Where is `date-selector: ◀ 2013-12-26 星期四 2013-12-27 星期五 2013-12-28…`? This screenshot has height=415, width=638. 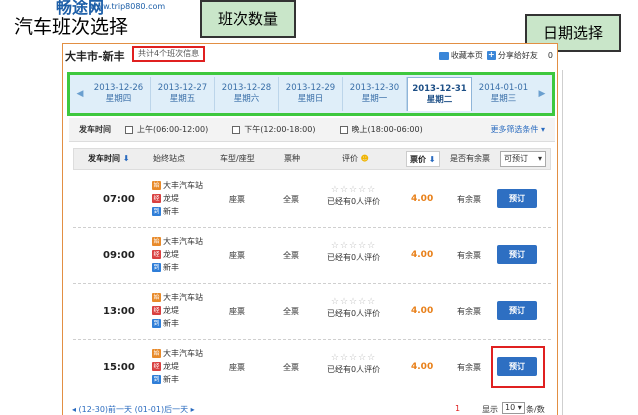
date-selector: ◀ 2013-12-26 星期四 2013-12-27 星期五 2013-12-28… is located at coordinates (311, 94).